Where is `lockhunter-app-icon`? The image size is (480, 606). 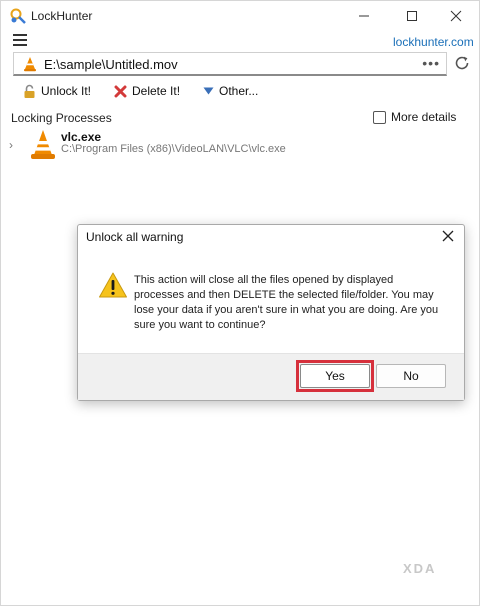
lockhunter-app-icon is located at coordinates (18, 16).